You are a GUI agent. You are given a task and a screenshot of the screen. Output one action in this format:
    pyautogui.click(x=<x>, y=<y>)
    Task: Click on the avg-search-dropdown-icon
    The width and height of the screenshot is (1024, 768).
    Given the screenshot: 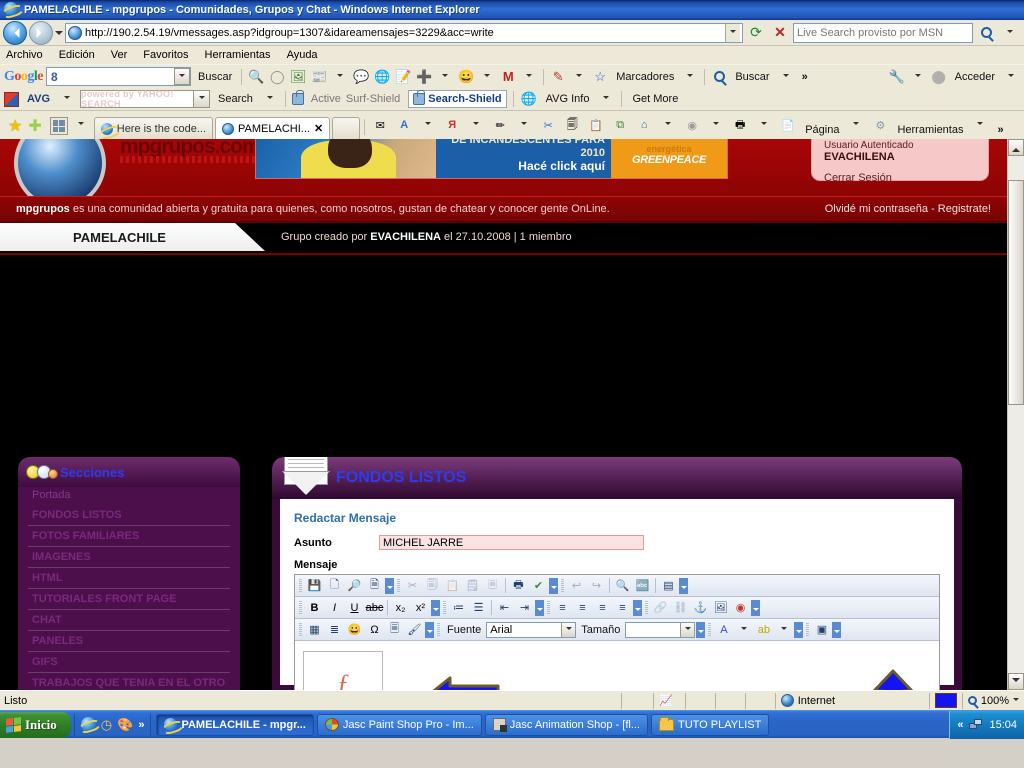 What is the action you would take?
    pyautogui.click(x=270, y=99)
    